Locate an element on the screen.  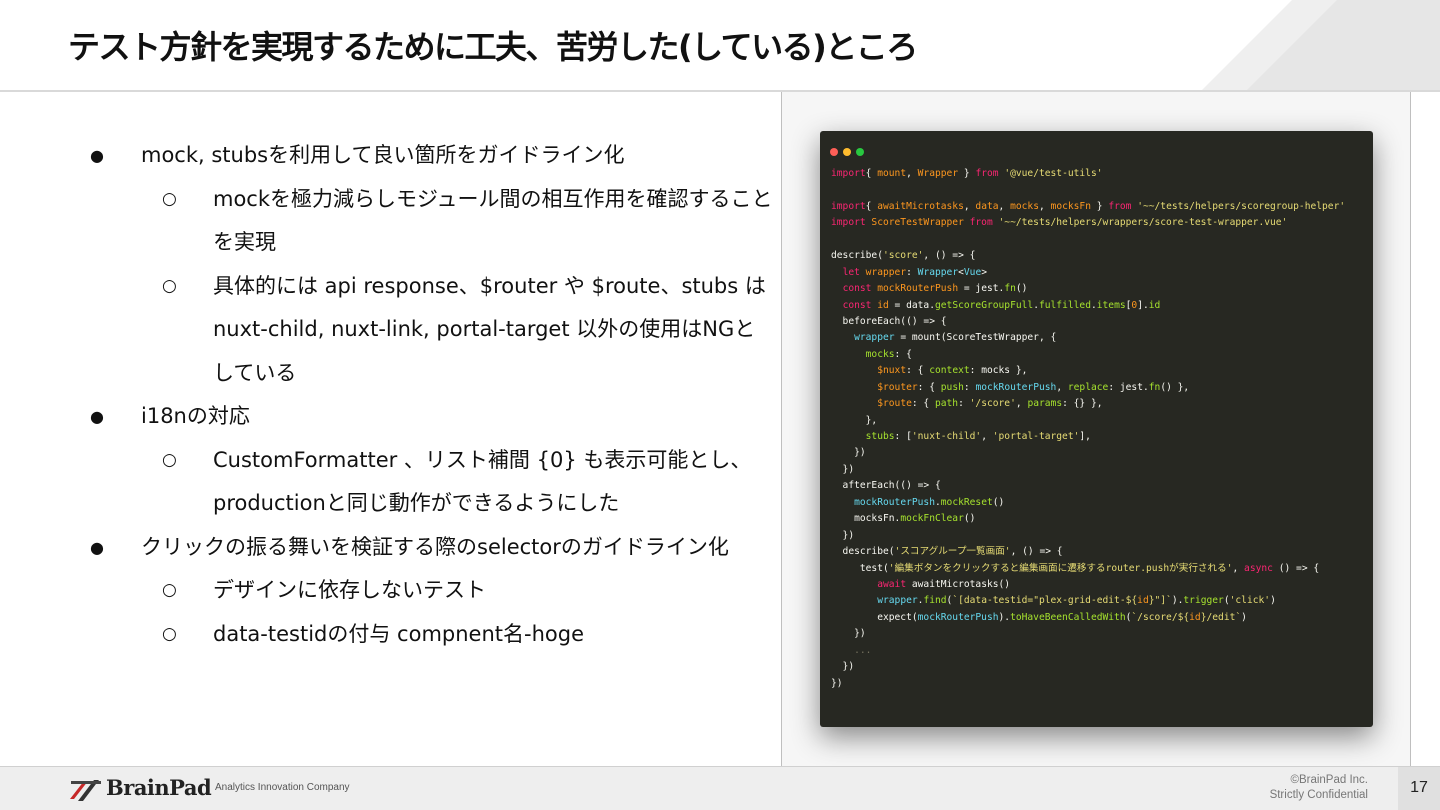
code-line: let wrapper: Wrapper<Vue> is located at coordinates (1100, 273).